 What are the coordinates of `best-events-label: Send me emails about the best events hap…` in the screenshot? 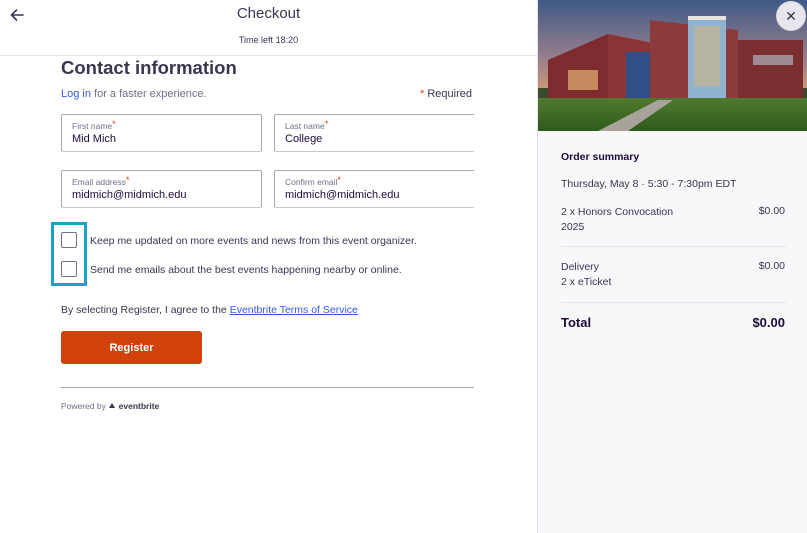 It's located at (246, 270).